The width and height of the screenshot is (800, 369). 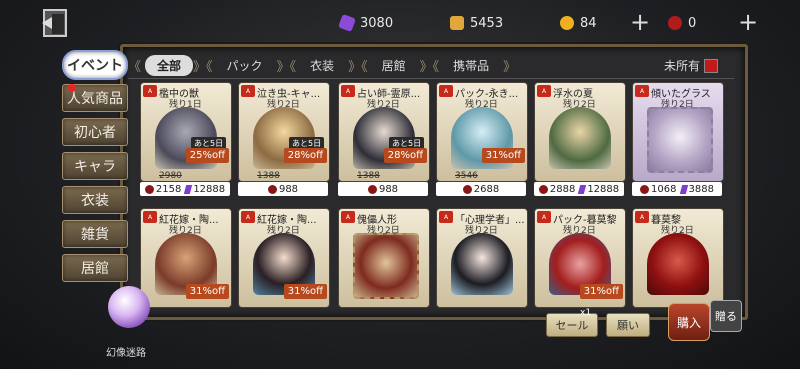 What do you see at coordinates (95, 65) in the screenshot?
I see `sidebar-item-event: イベント` at bounding box center [95, 65].